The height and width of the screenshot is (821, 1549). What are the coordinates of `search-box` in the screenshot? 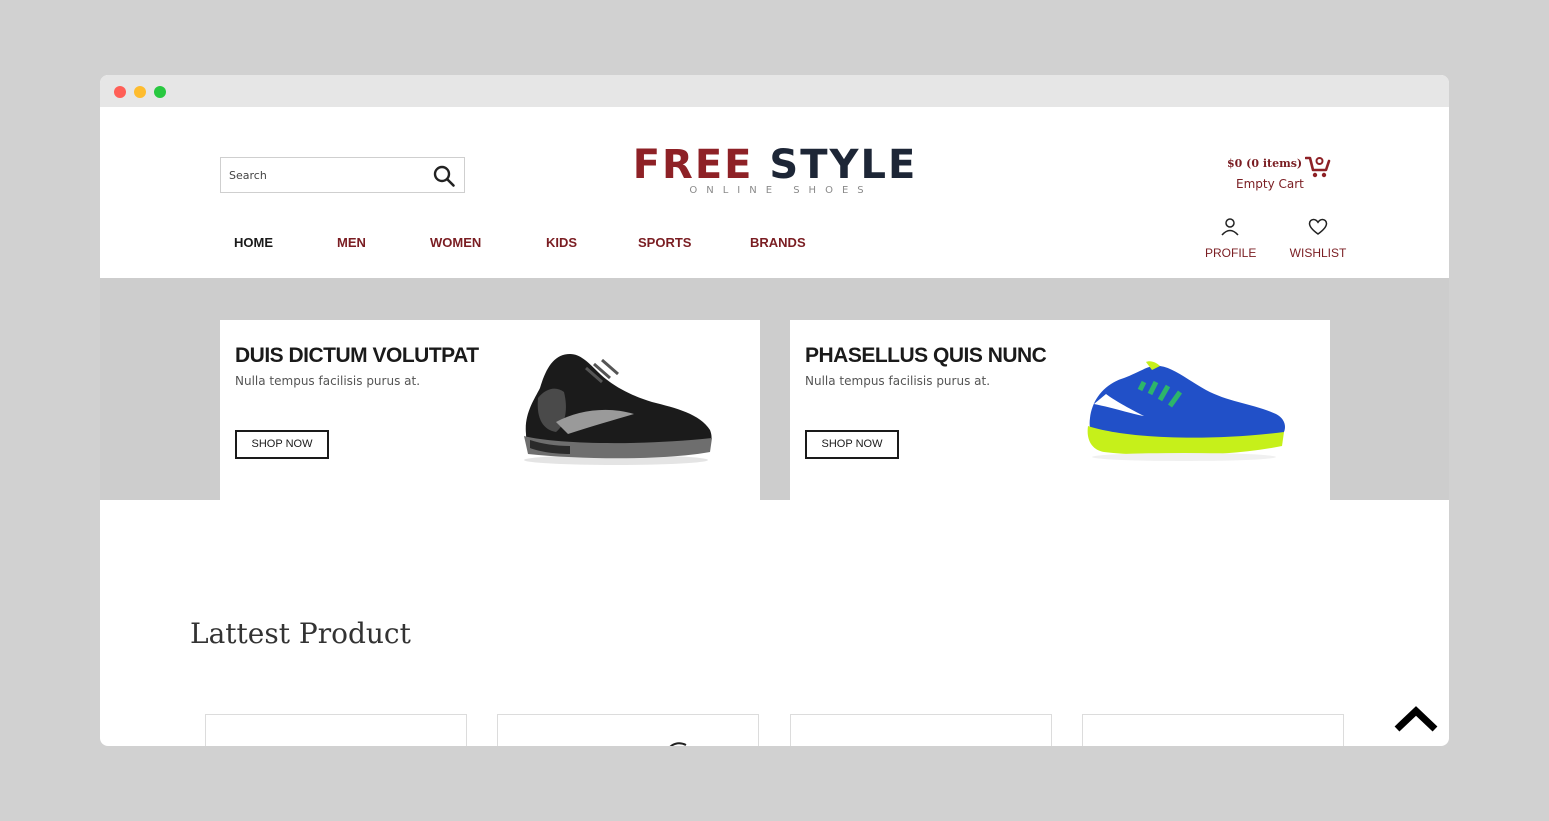 It's located at (342, 175).